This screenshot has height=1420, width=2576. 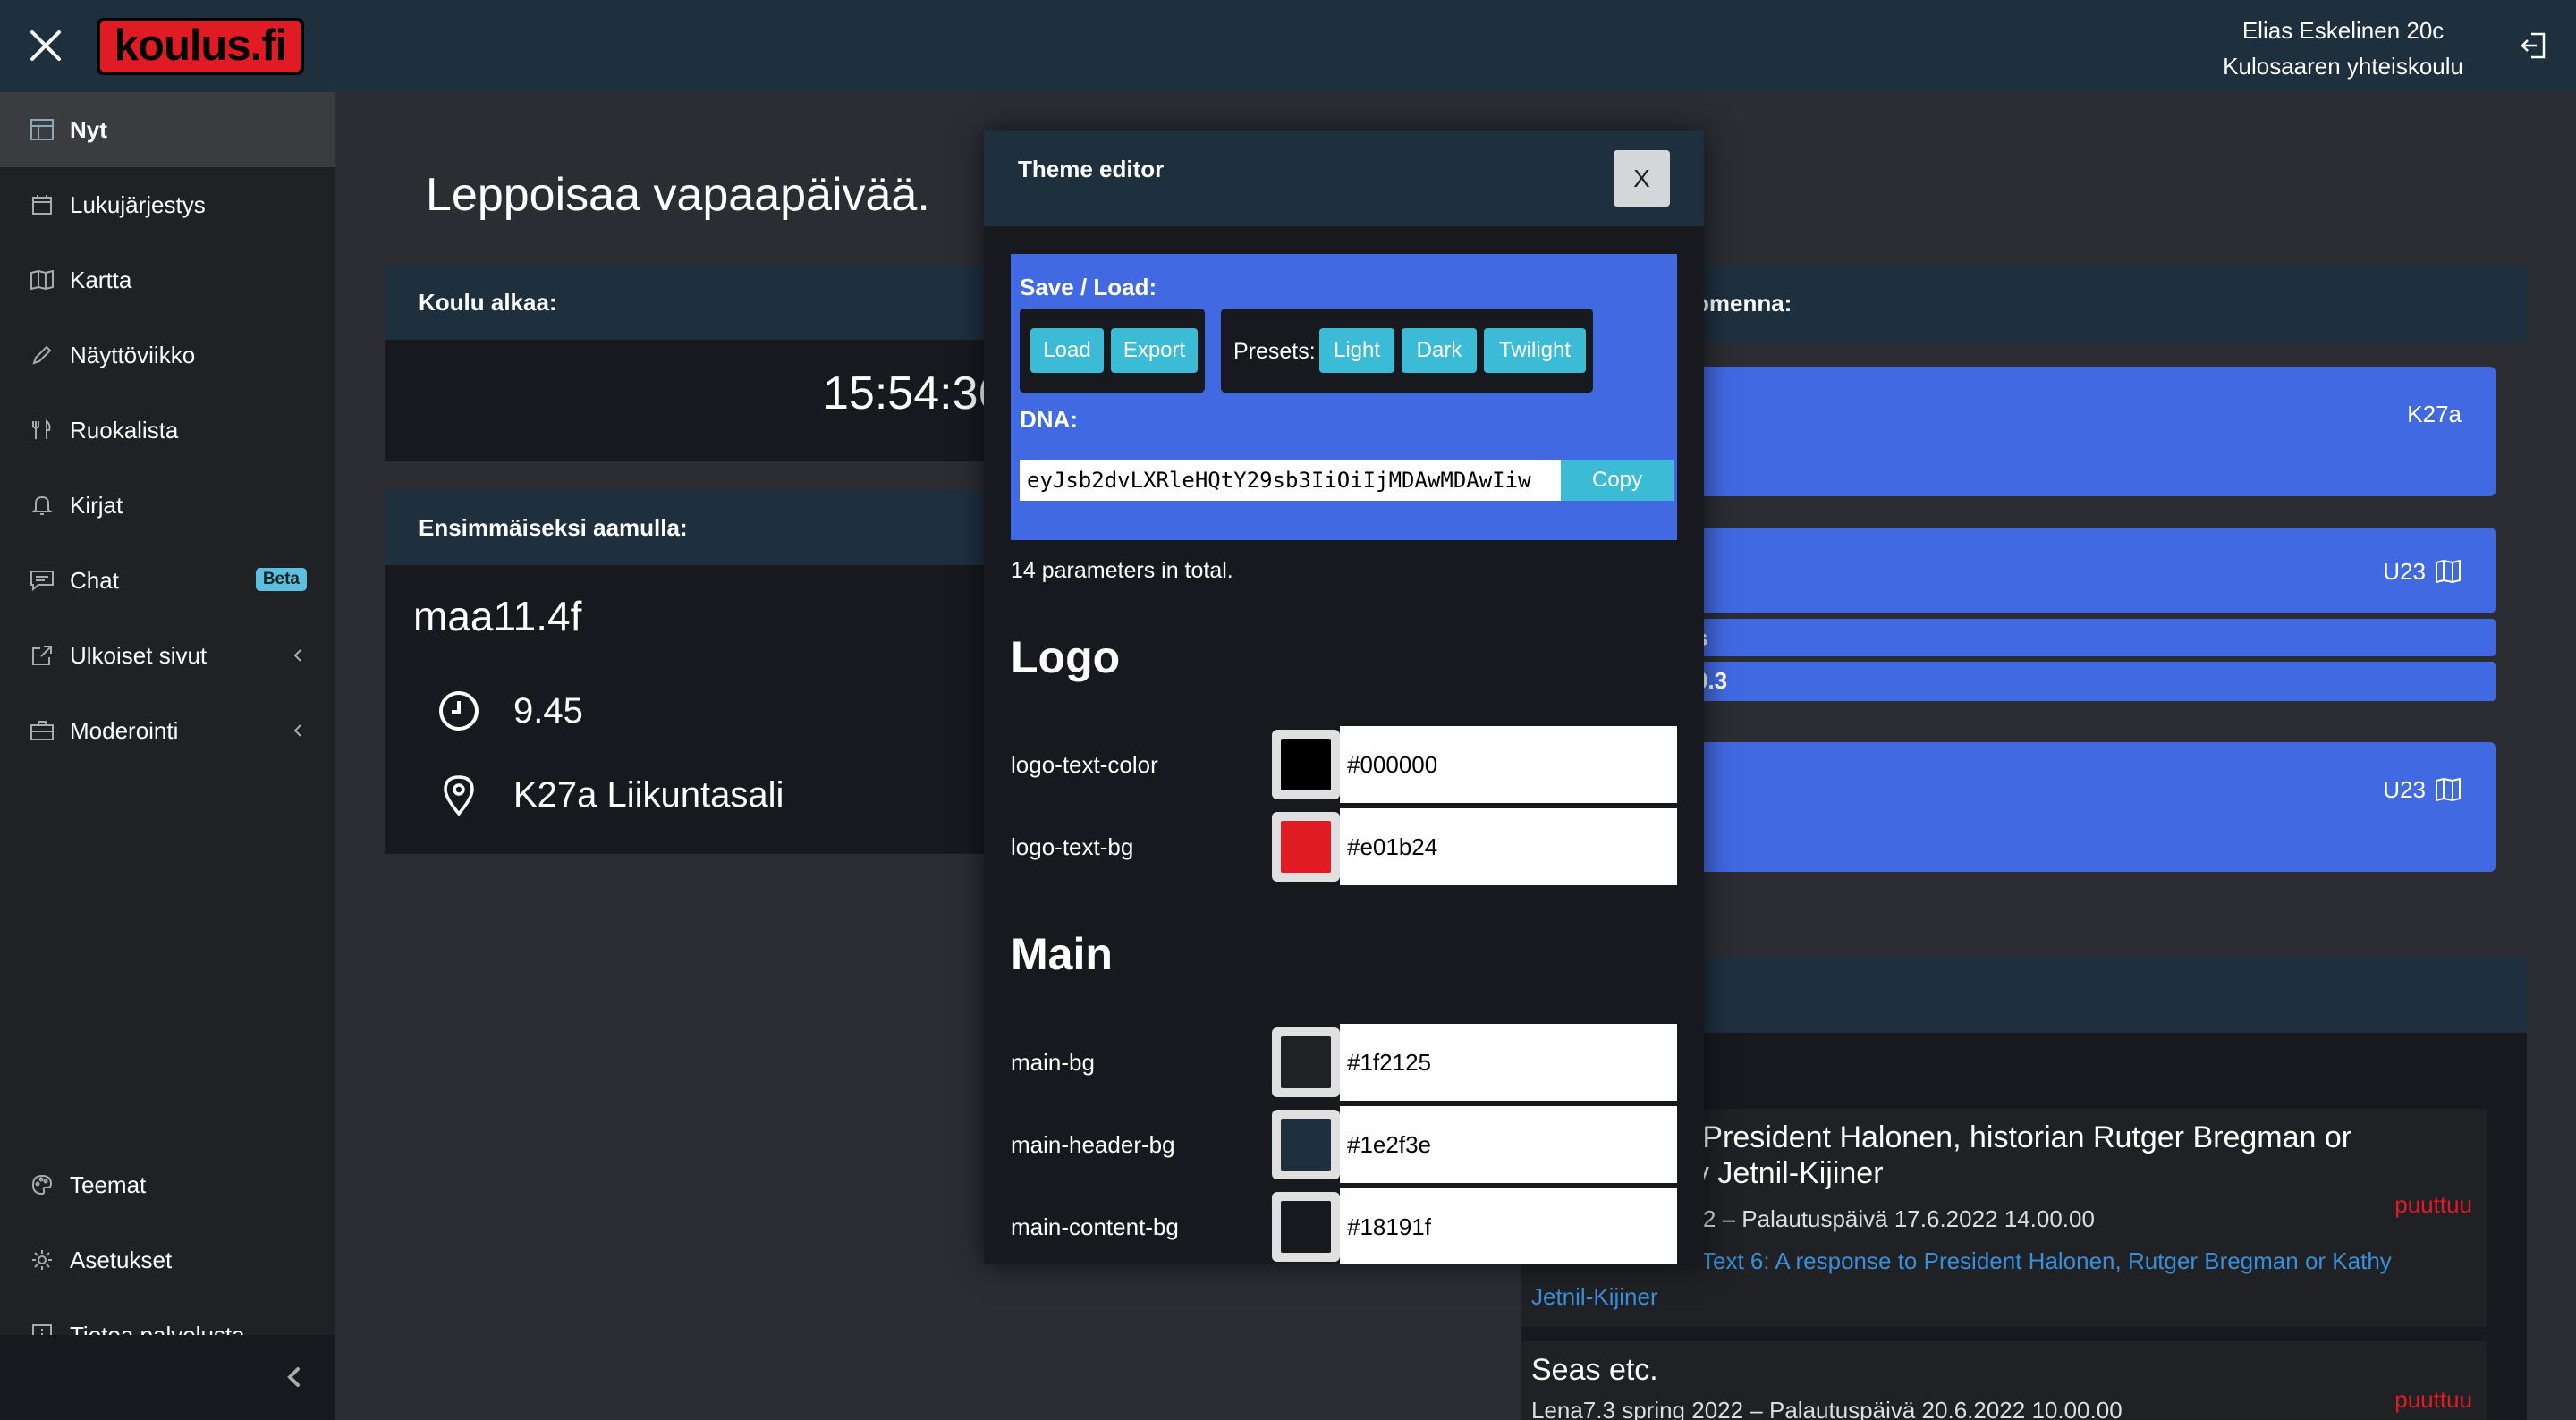 What do you see at coordinates (553, 527) in the screenshot?
I see `first-lesson-label: Ensimmäiseksi aamulla:` at bounding box center [553, 527].